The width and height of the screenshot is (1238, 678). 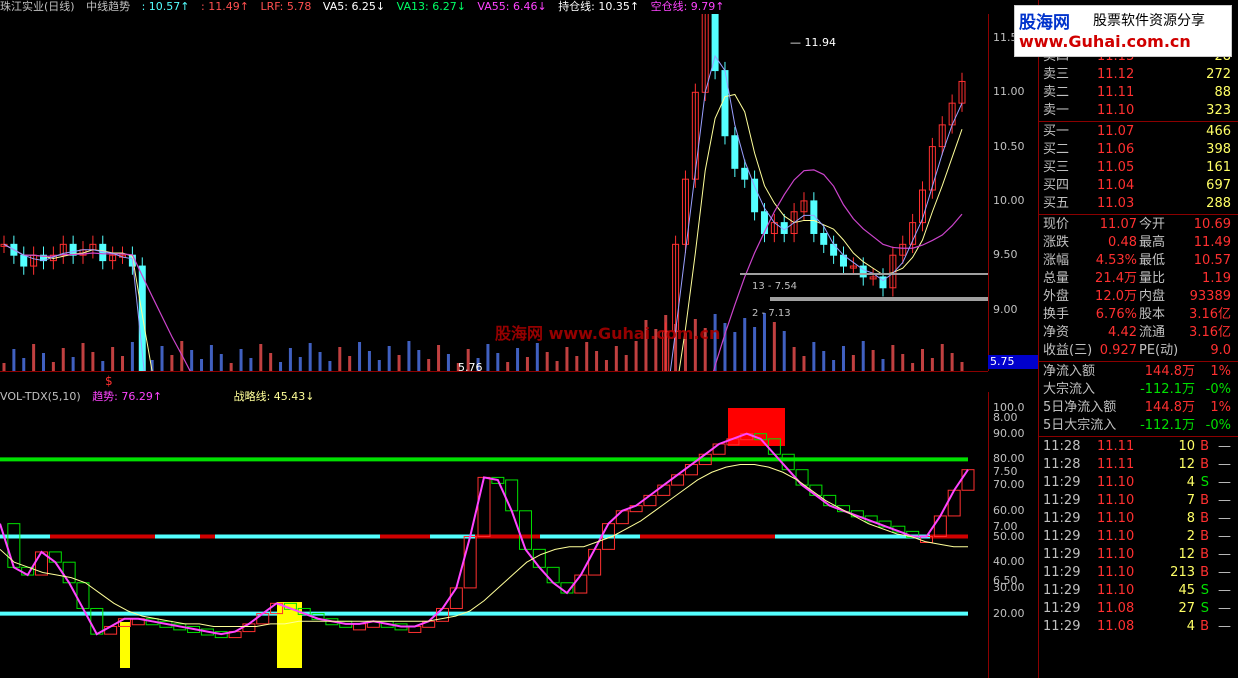 I want to click on stat-row: 现价 11.07 今开 10.69, so click(x=1137, y=225).